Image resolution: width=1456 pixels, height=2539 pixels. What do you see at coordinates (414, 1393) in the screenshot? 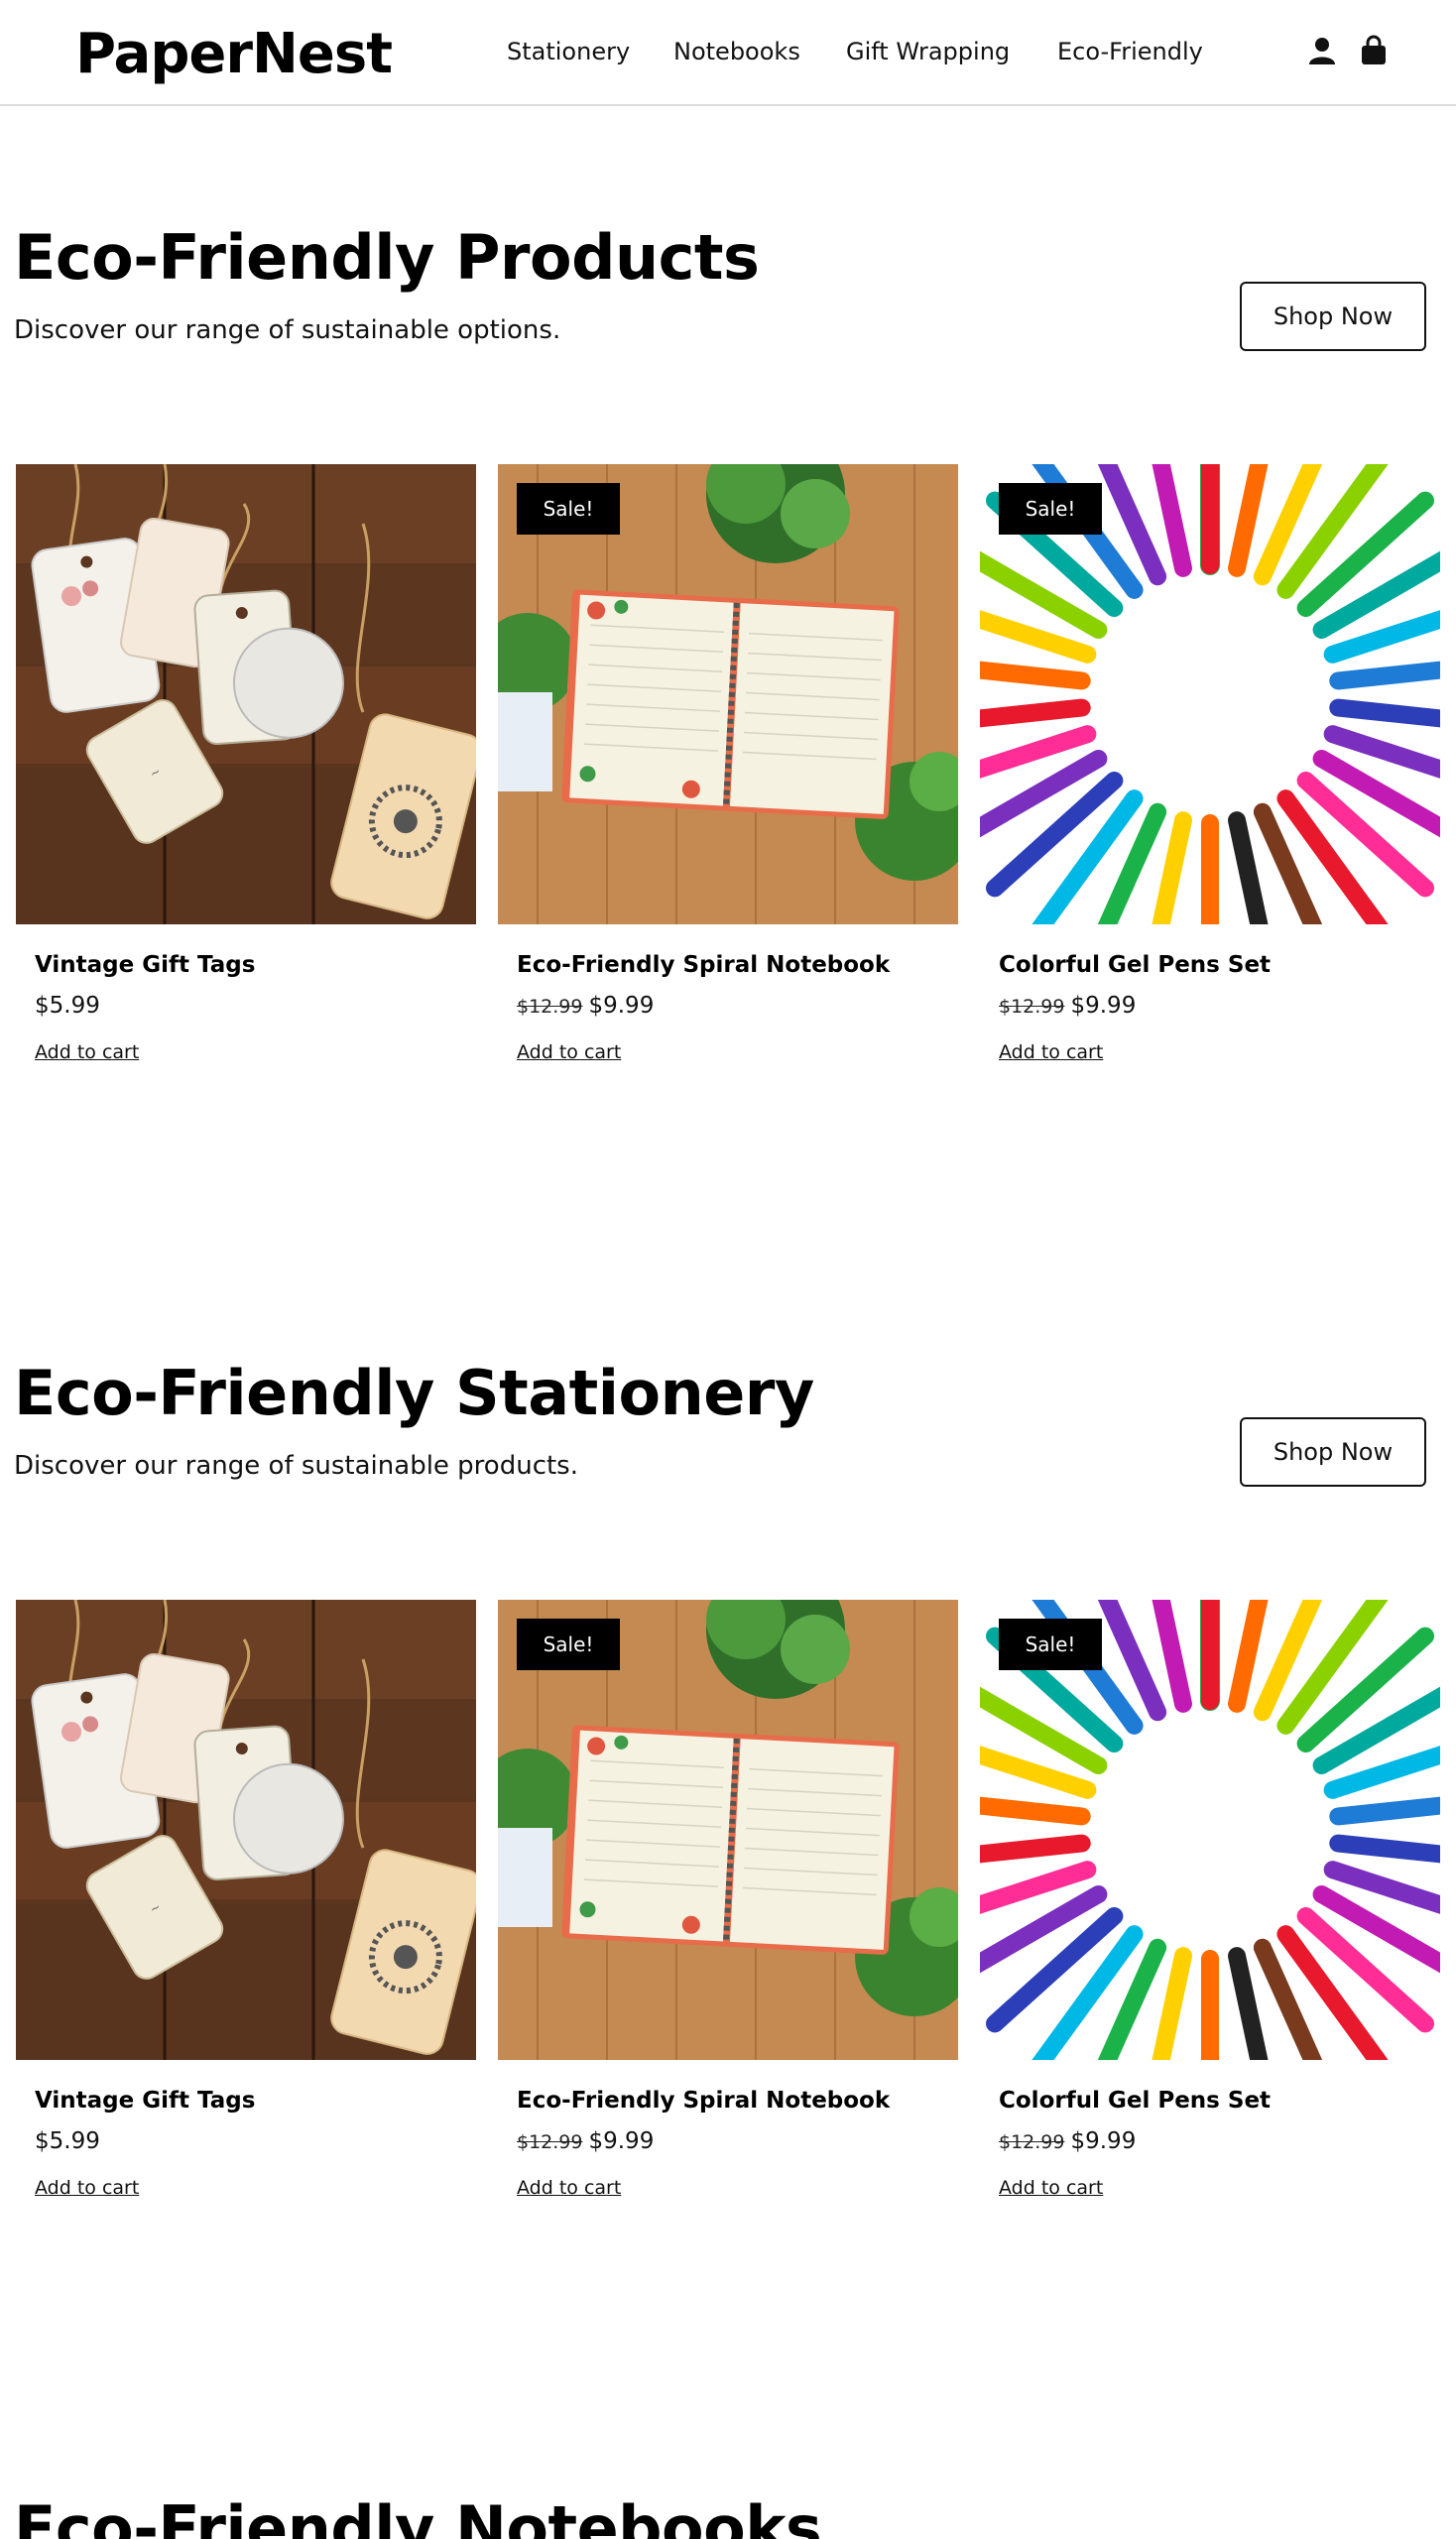
I see `section-title: Eco-Friendly Stationery` at bounding box center [414, 1393].